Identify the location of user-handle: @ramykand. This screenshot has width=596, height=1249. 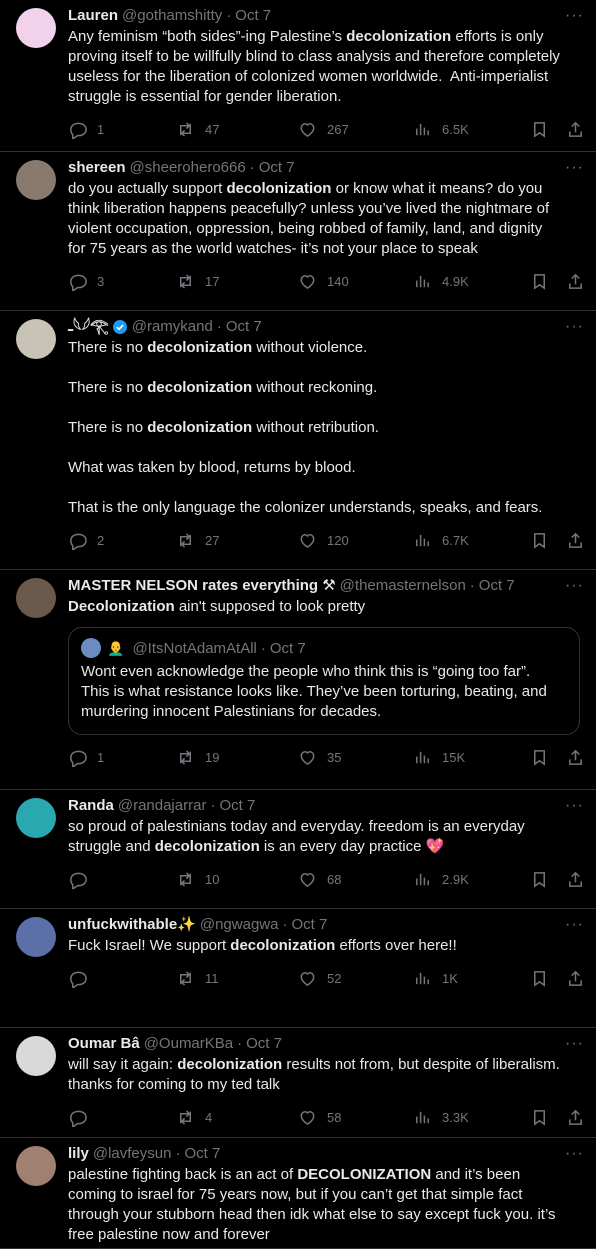
(172, 327).